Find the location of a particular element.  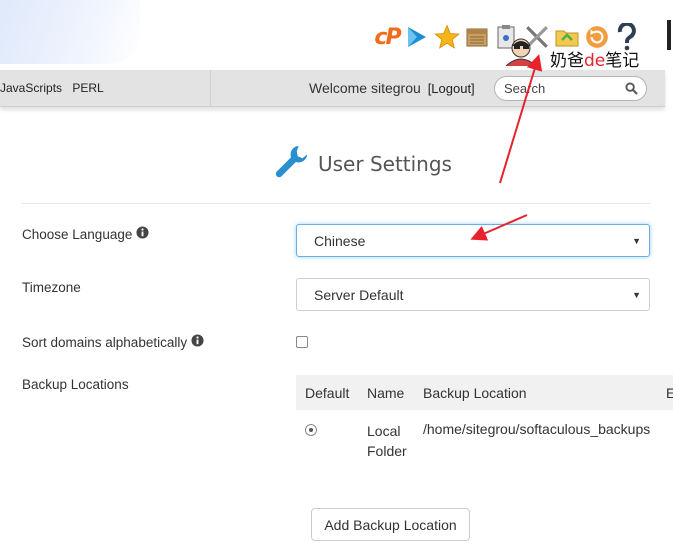

nav-link-javascripts: JavaScripts is located at coordinates (31, 88).